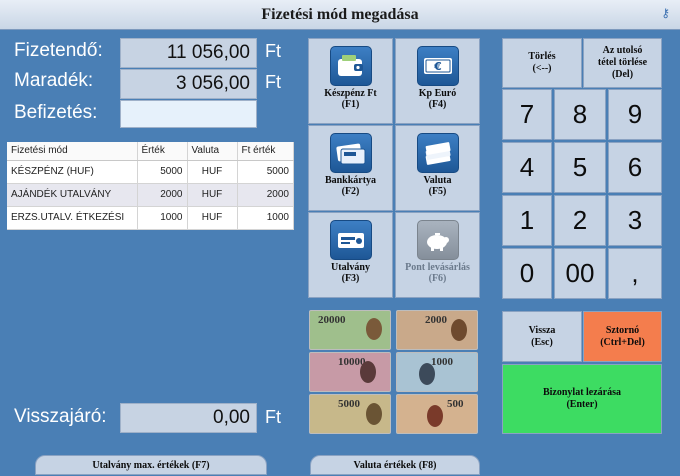 The image size is (680, 476). What do you see at coordinates (542, 342) in the screenshot?
I see `back-shortcut: (Esc)` at bounding box center [542, 342].